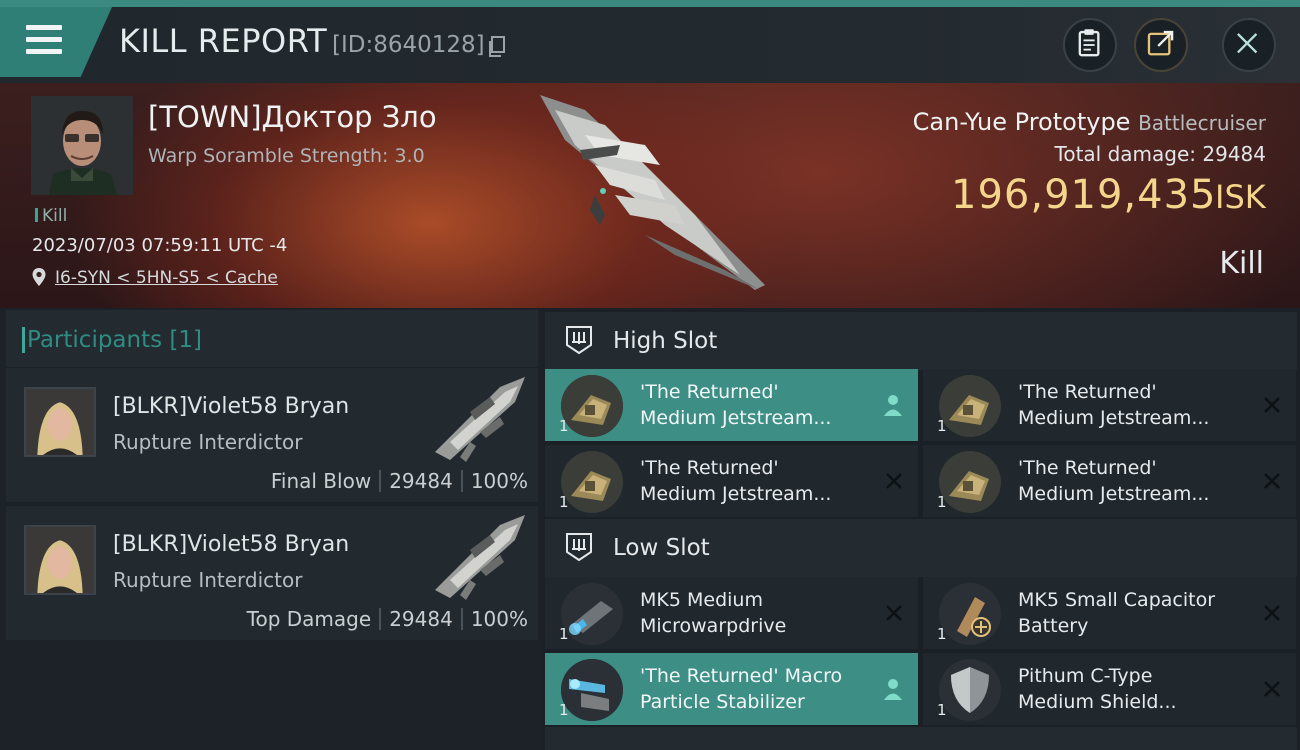  Describe the element at coordinates (39, 277) in the screenshot. I see `location-pin-icon` at that location.